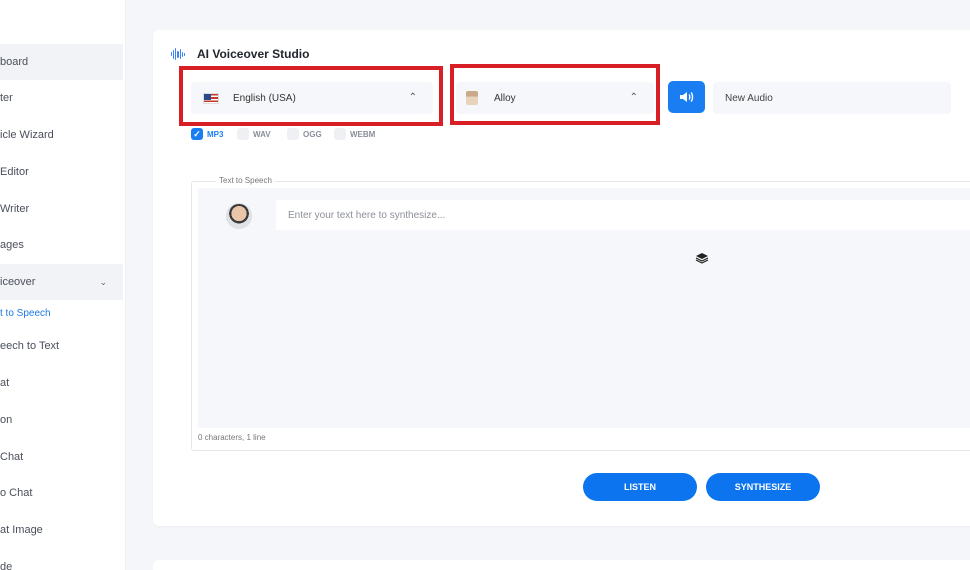 This screenshot has width=970, height=570. Describe the element at coordinates (472, 98) in the screenshot. I see `voice-avatar` at that location.